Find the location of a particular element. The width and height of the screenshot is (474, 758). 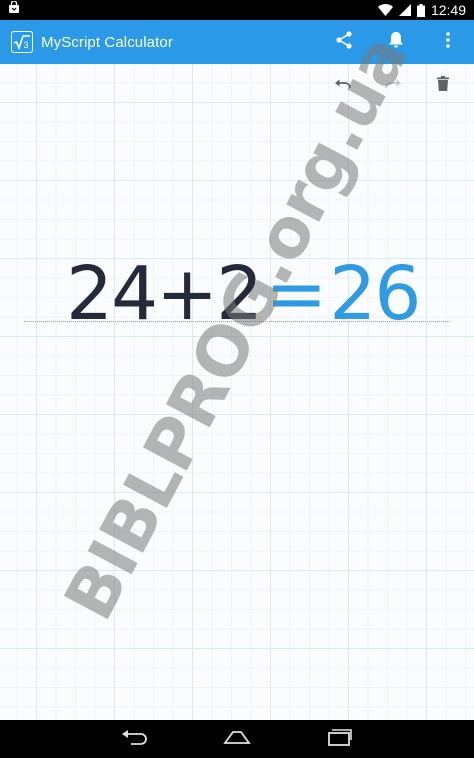

redo-icon is located at coordinates (393, 86).